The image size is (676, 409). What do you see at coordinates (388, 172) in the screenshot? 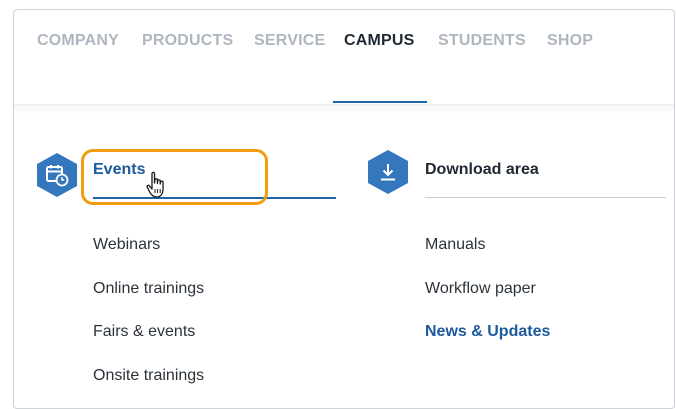
I see `download-icon` at bounding box center [388, 172].